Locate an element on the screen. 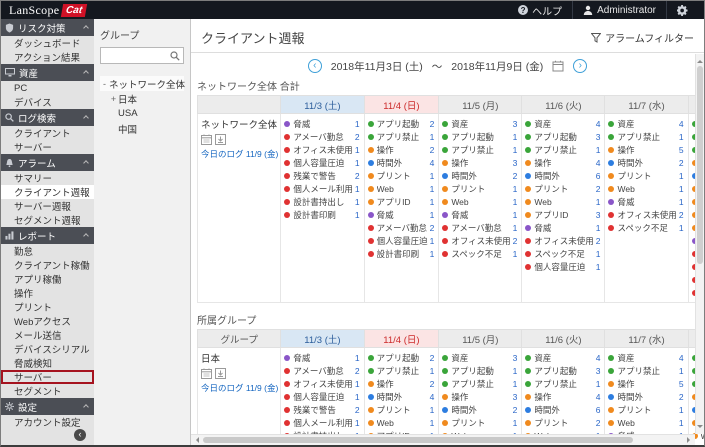  sidebar-section-risk: リスク対策 is located at coordinates (47, 27).